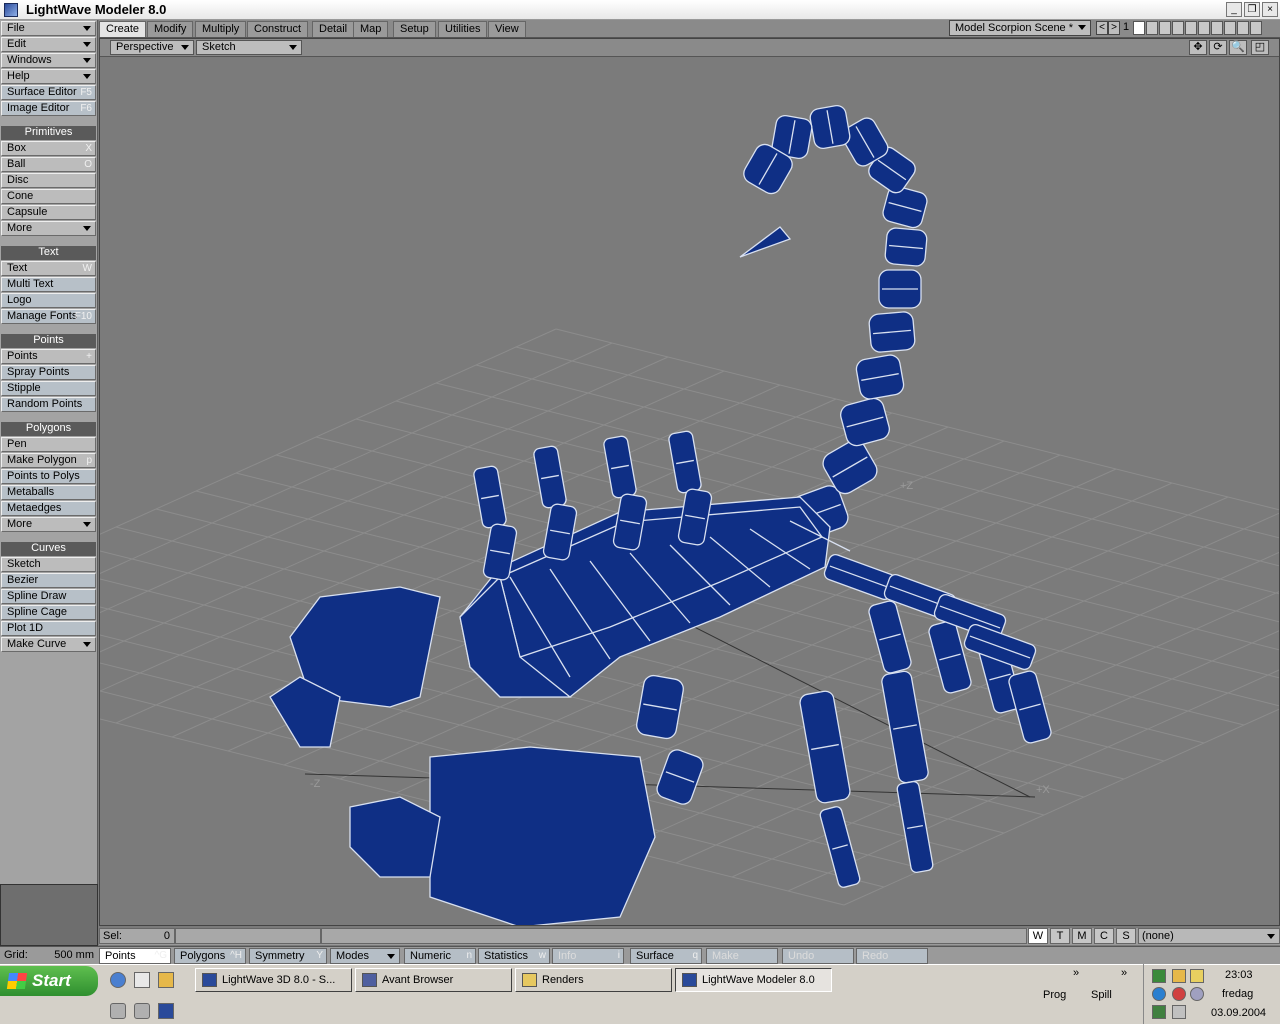 The width and height of the screenshot is (1280, 1024). What do you see at coordinates (440, 956) in the screenshot?
I see `numeric-mode-button: Numeric n` at bounding box center [440, 956].